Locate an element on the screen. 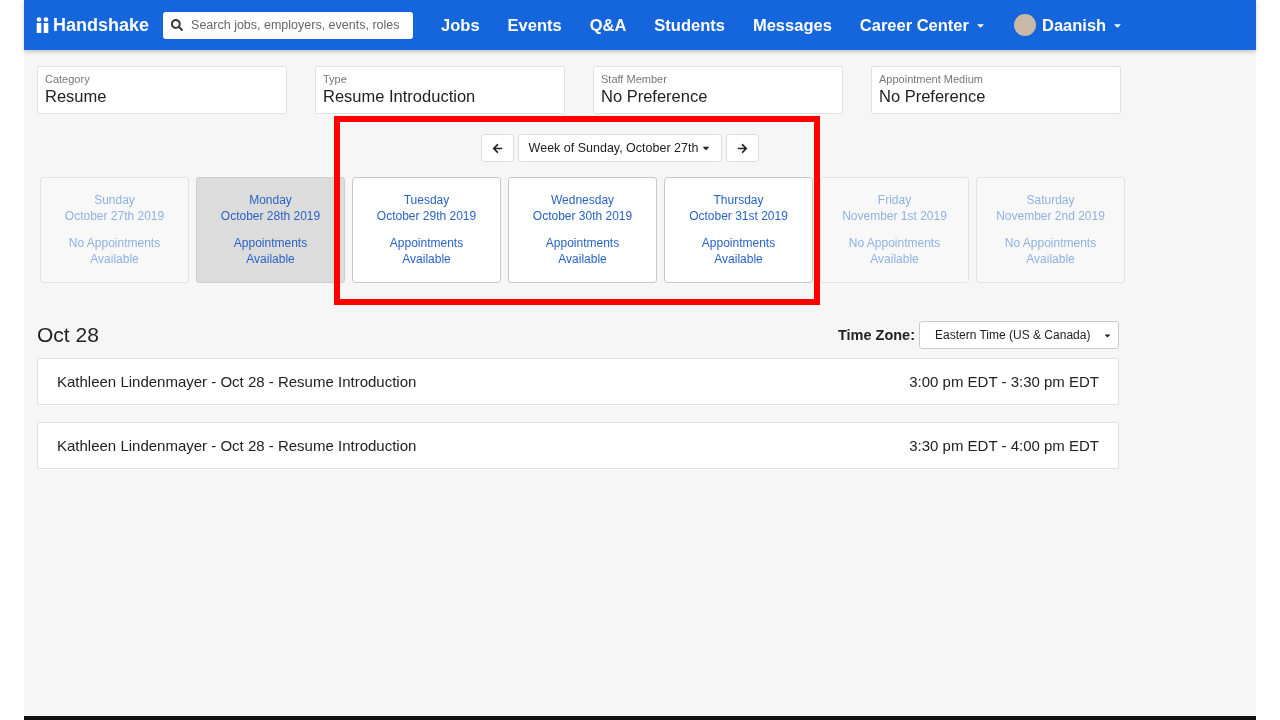 The image size is (1280, 720). next-week-button is located at coordinates (743, 148).